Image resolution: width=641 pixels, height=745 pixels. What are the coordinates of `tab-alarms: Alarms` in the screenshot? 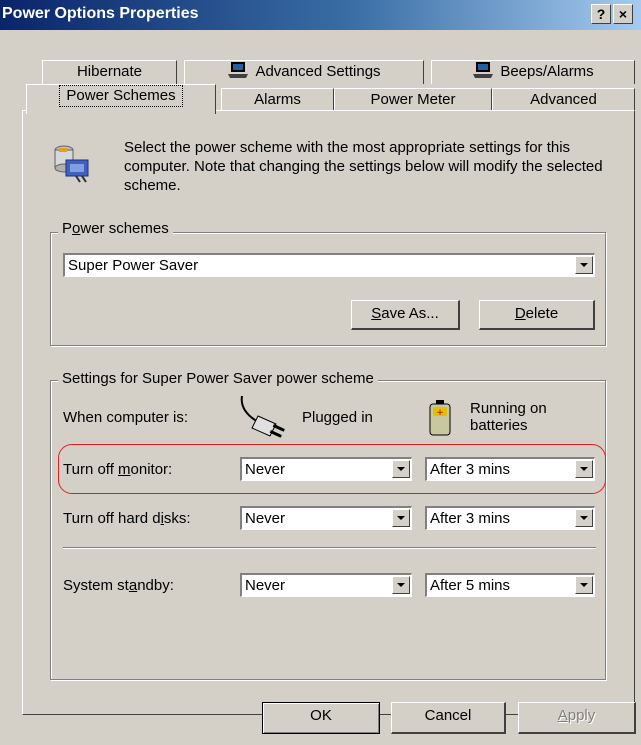 It's located at (277, 100).